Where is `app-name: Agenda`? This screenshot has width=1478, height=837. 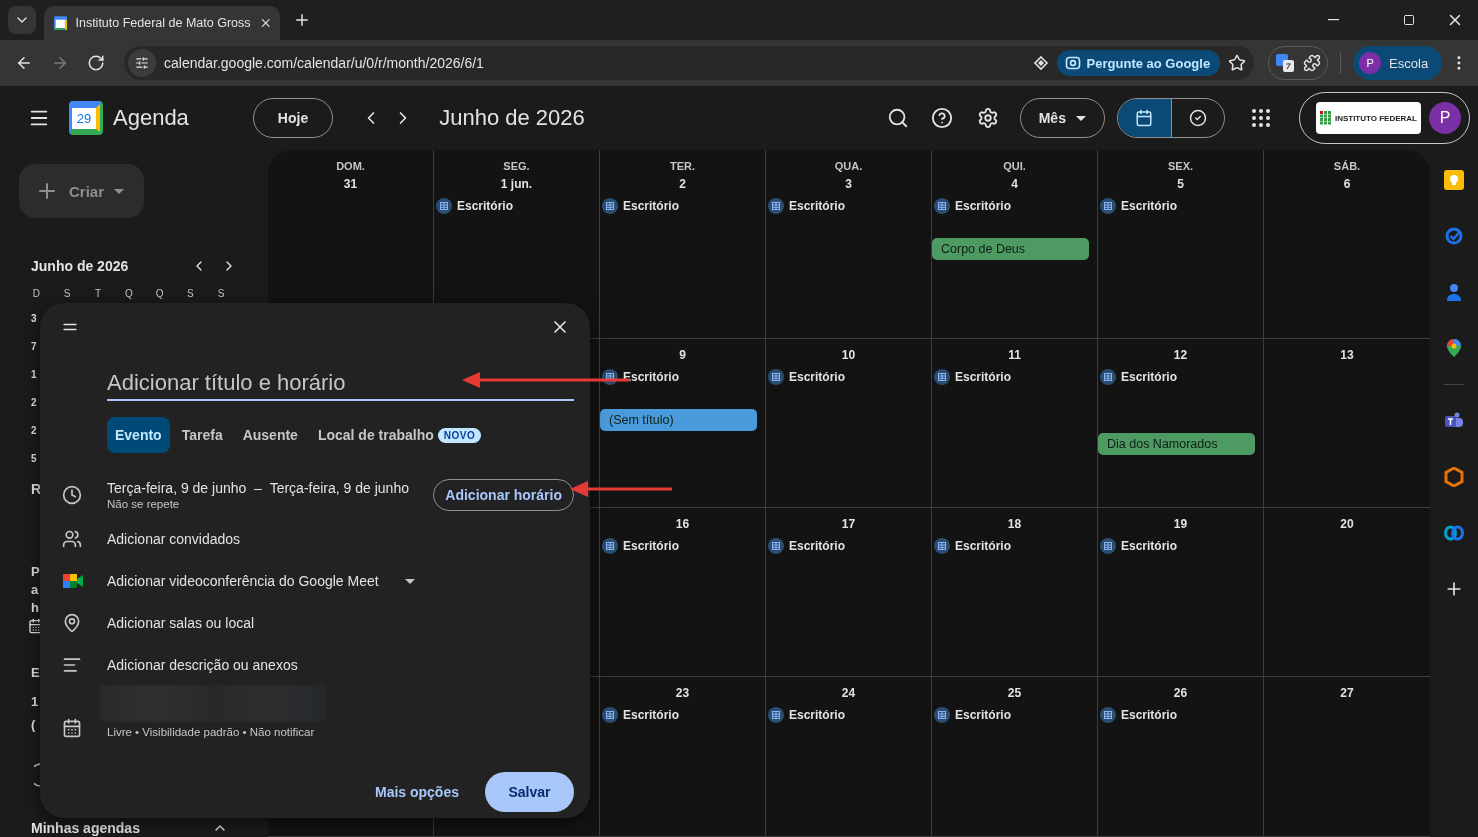
app-name: Agenda is located at coordinates (151, 118).